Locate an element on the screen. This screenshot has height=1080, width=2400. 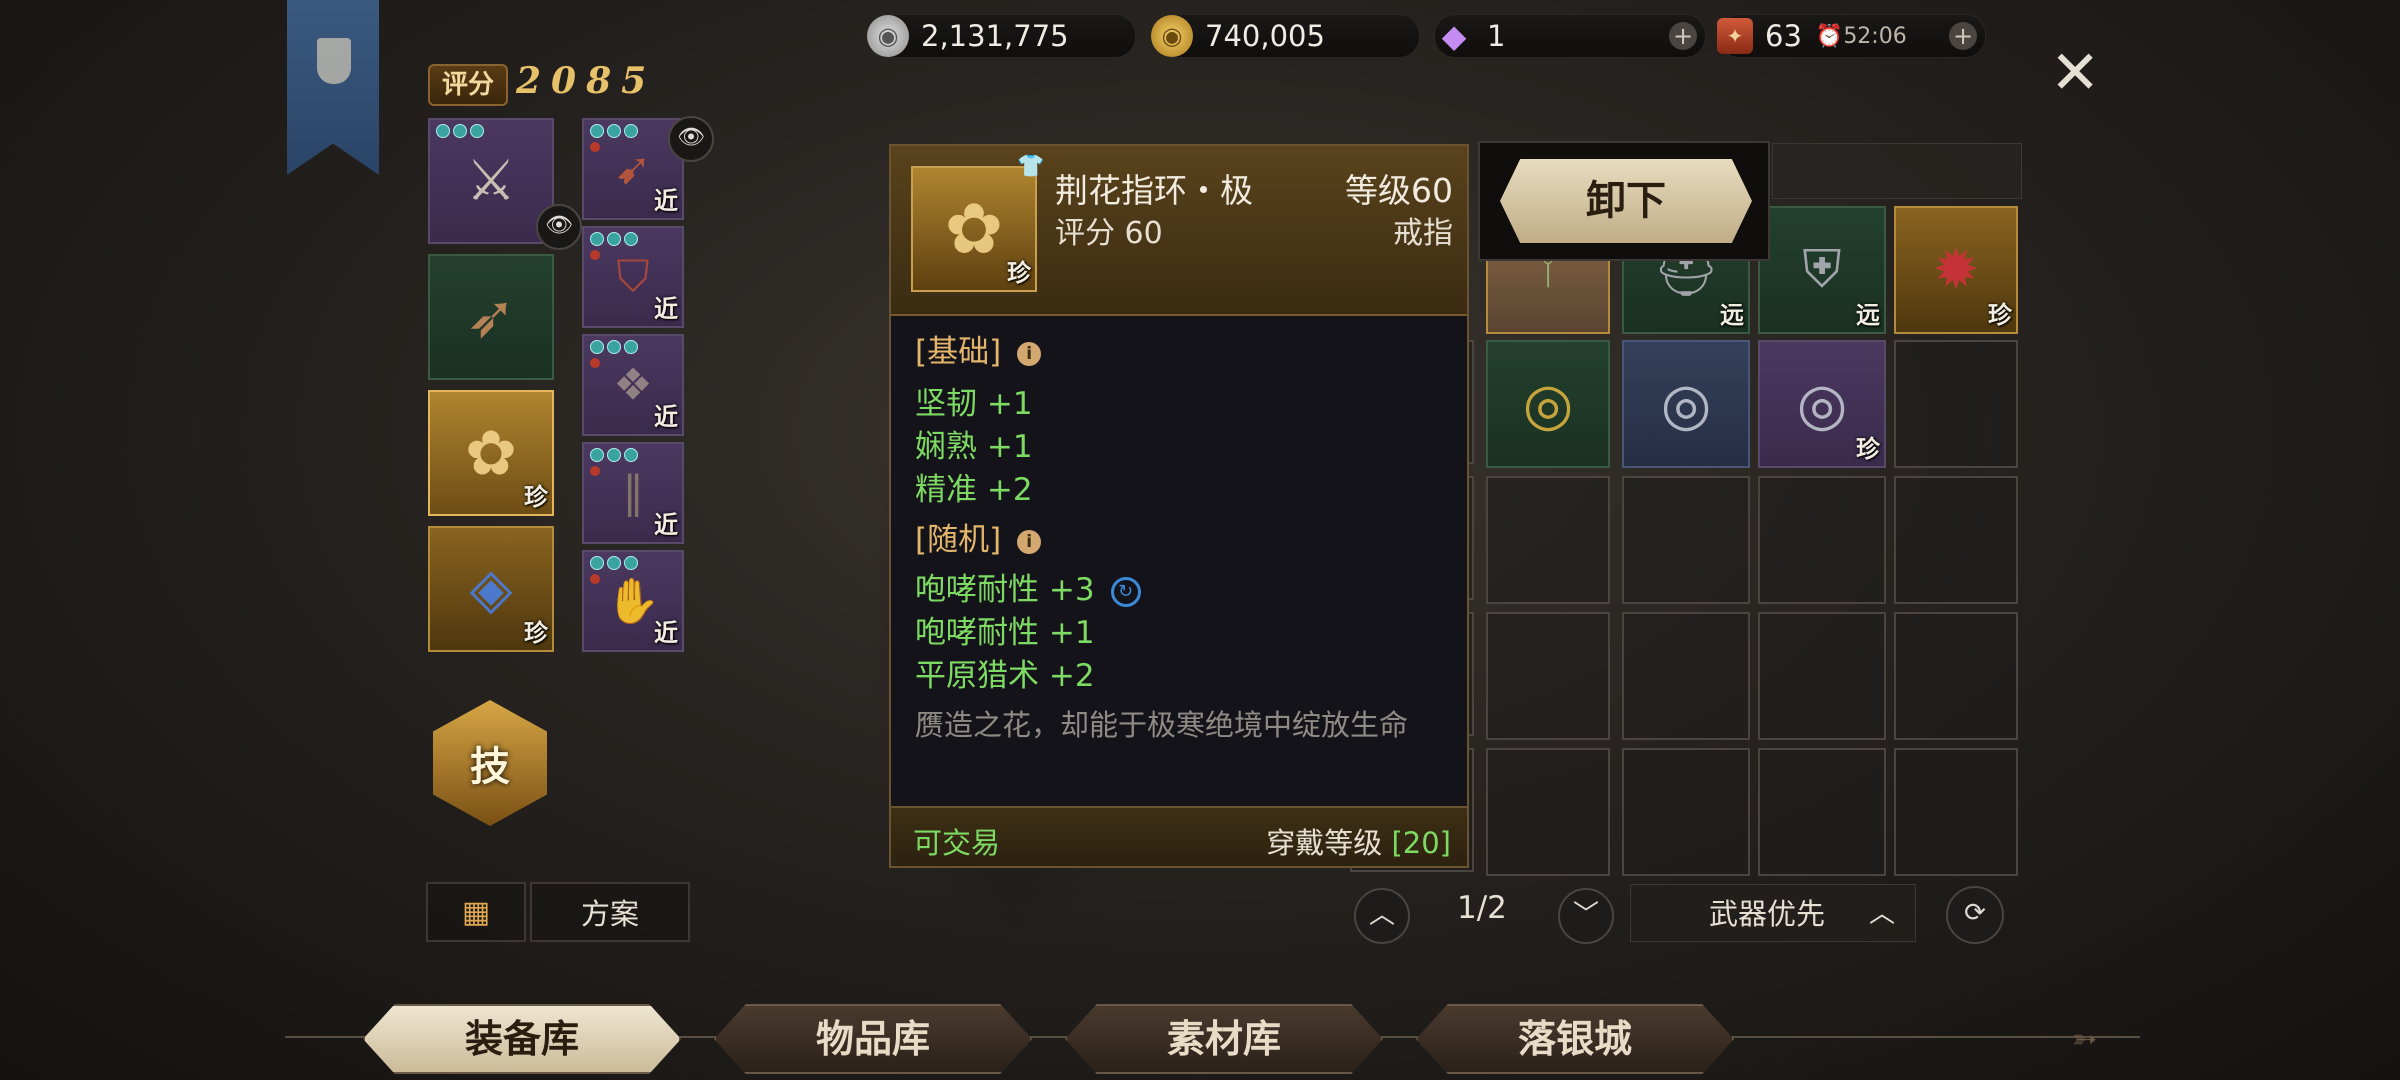
flower-ring-icon: ✿ is located at coordinates (974, 229).